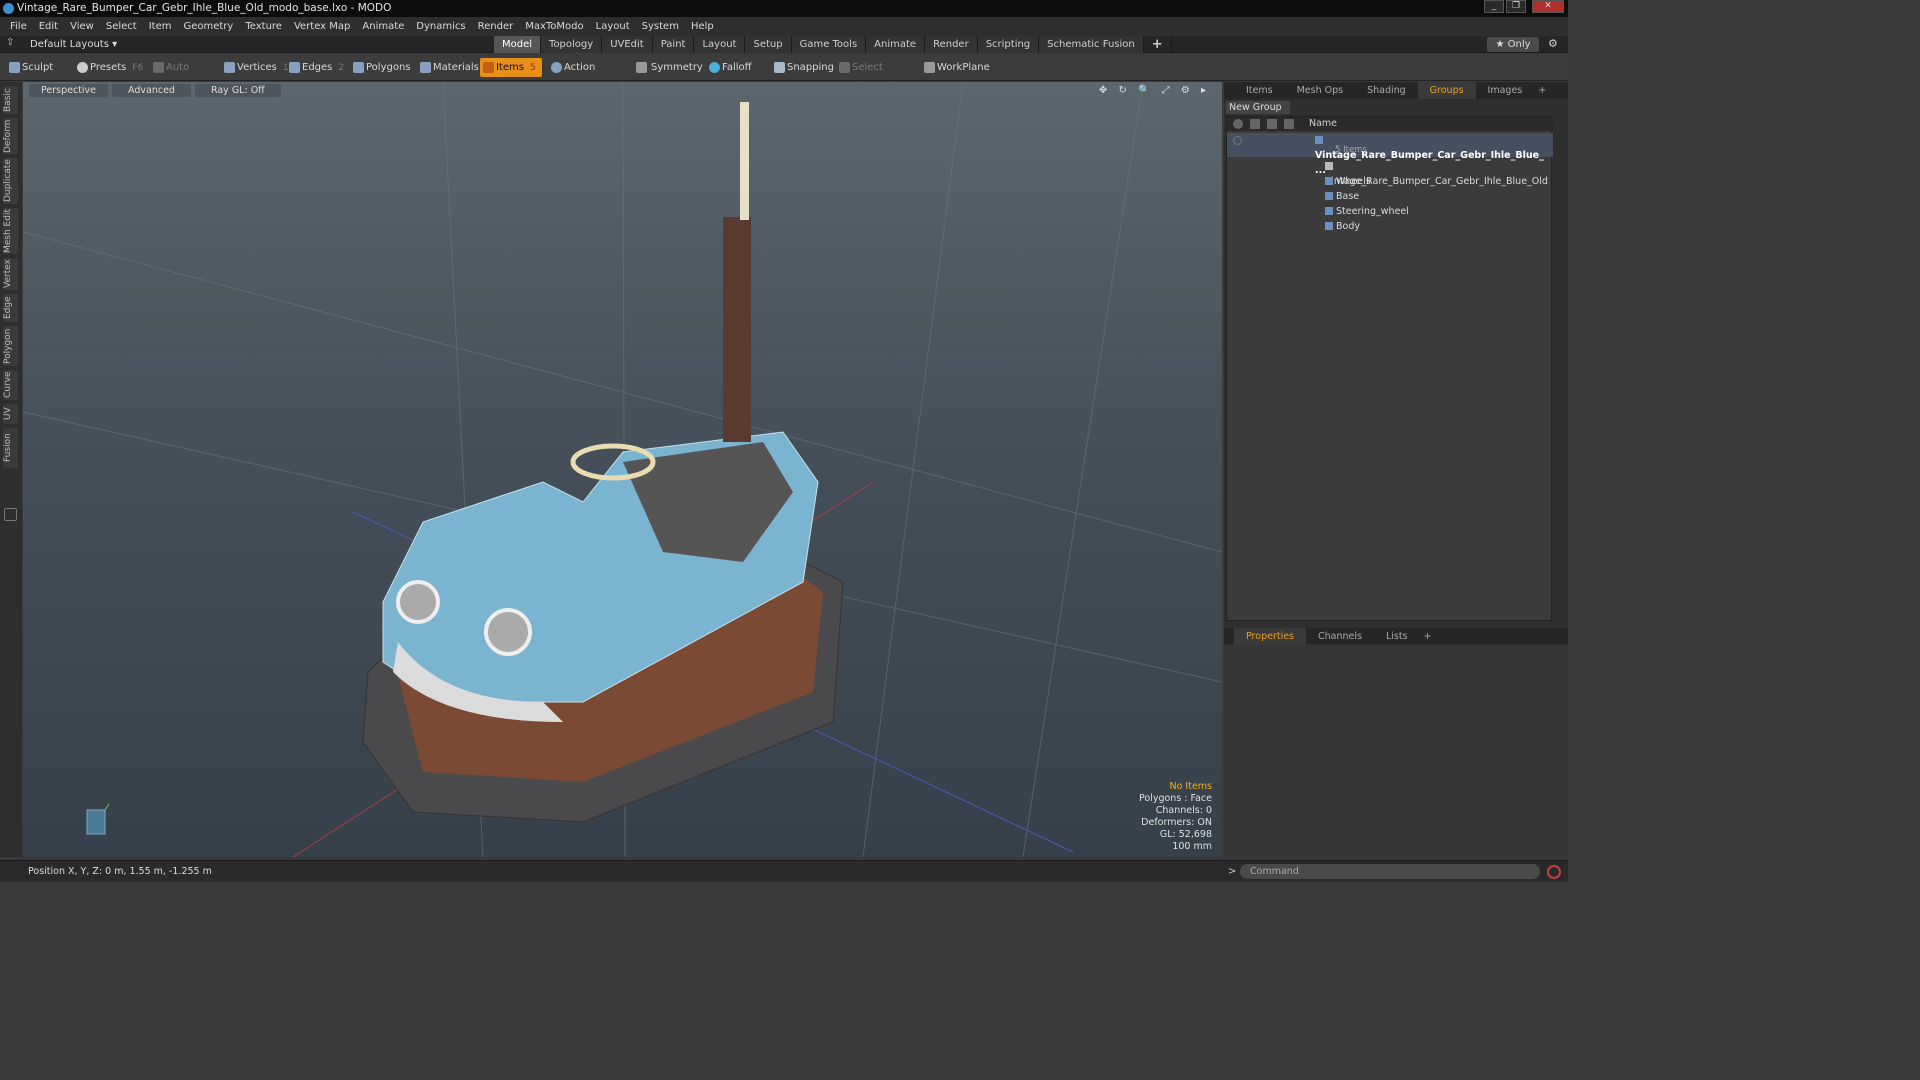 Image resolution: width=1920 pixels, height=1080 pixels. I want to click on menu-system: System, so click(660, 26).